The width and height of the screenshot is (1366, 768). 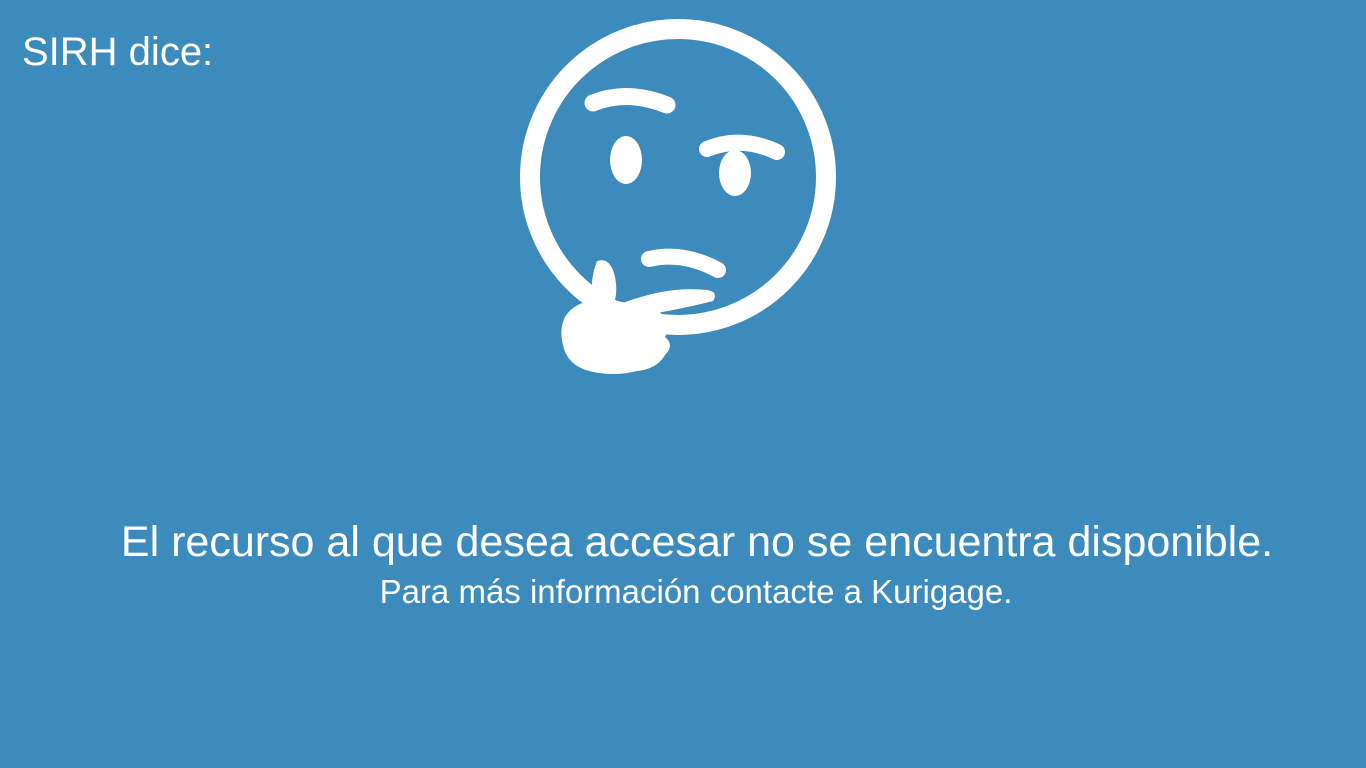 I want to click on thinking-face-icon, so click(x=680, y=200).